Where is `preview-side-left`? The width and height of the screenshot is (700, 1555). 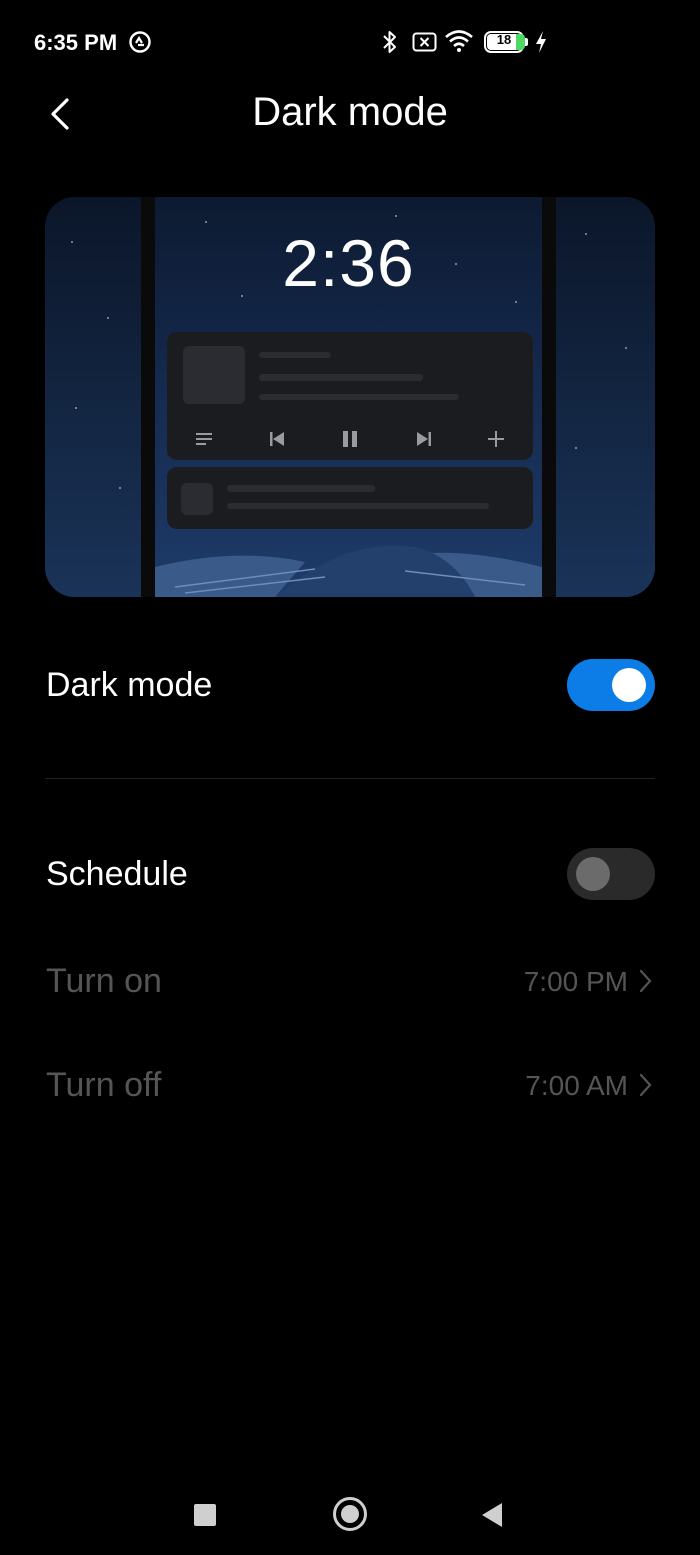
preview-side-left is located at coordinates (95, 397).